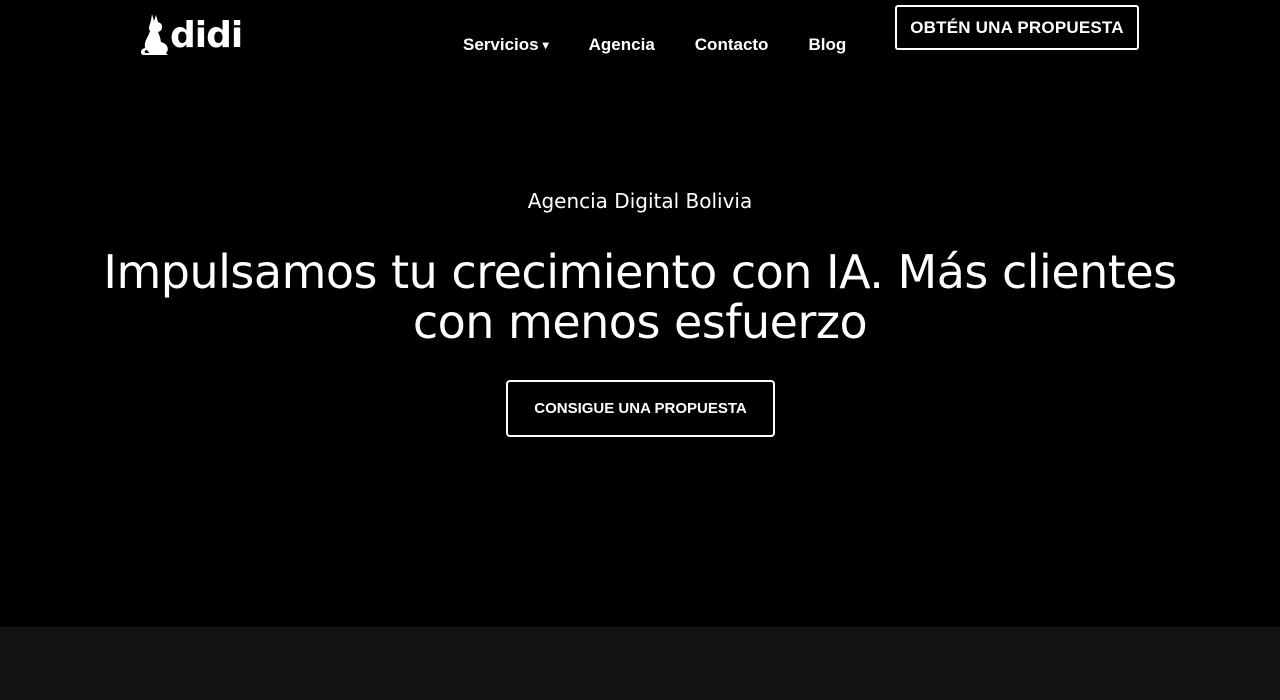  Describe the element at coordinates (501, 44) in the screenshot. I see `nav-item-label: Servicios` at that location.